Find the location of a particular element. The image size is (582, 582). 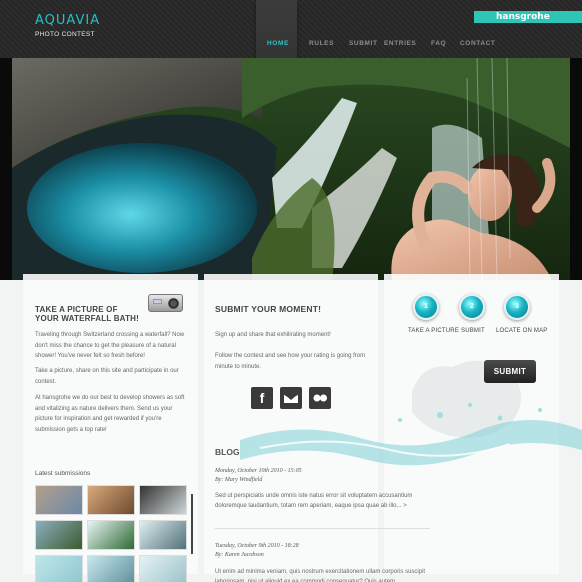

blog-divider is located at coordinates (322, 528).